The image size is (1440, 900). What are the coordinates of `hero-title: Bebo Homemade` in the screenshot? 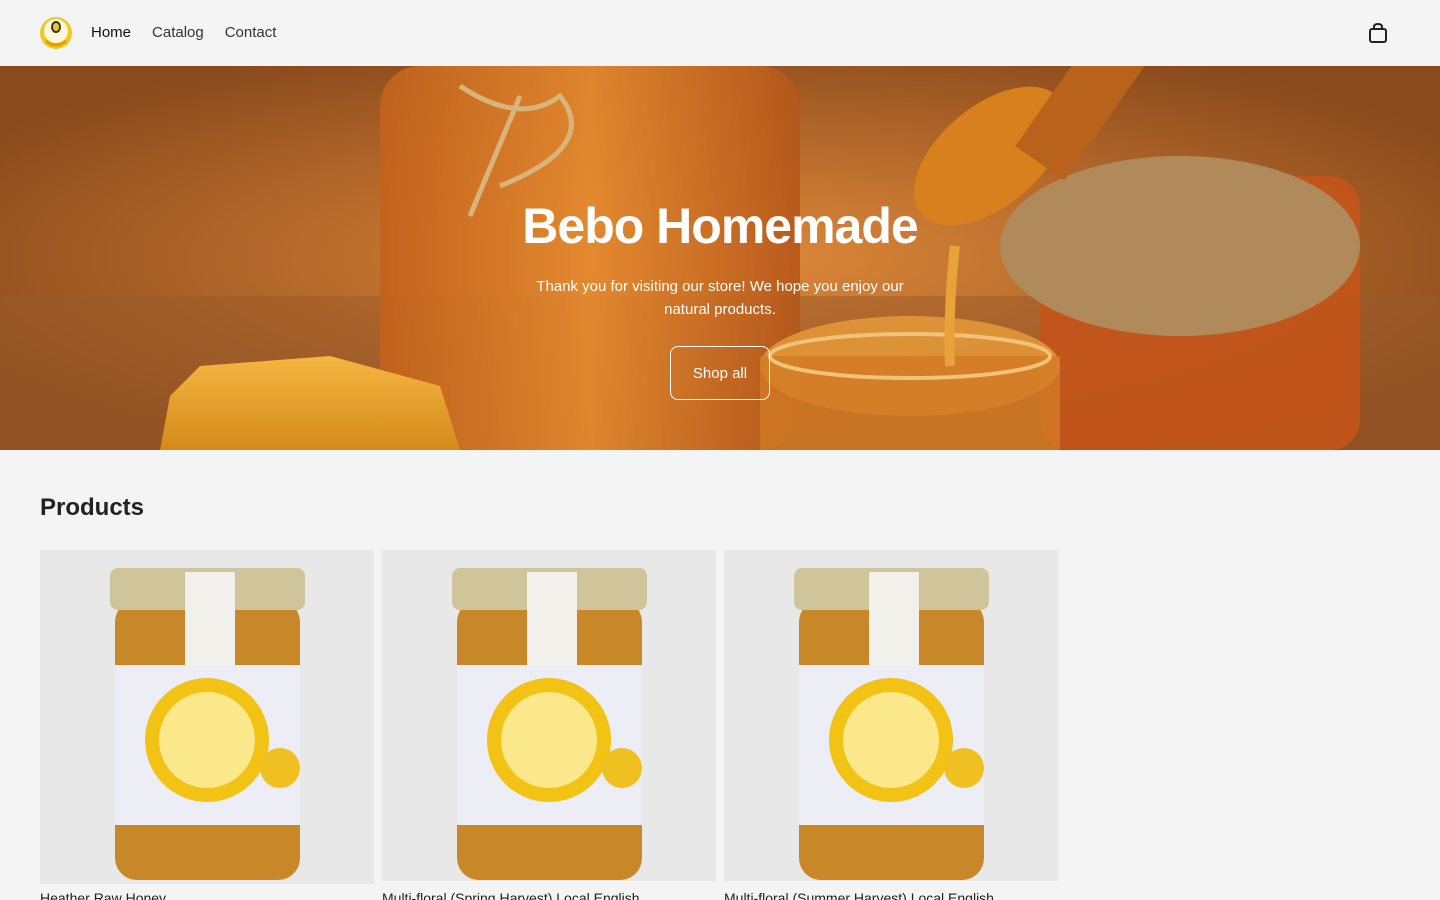 It's located at (720, 226).